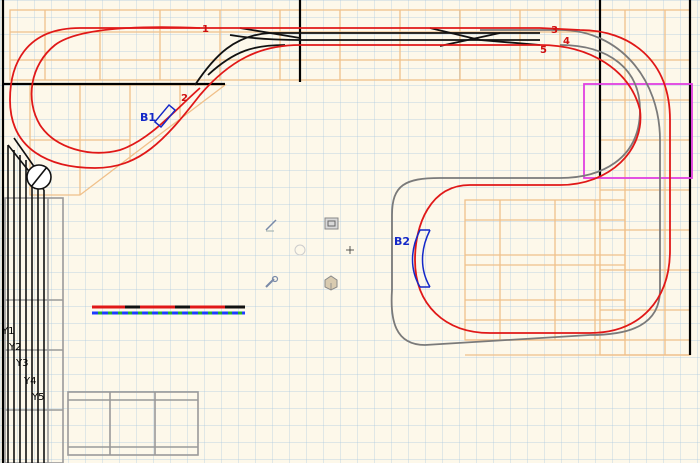  I want to click on track-label-1: 1, so click(205, 29).